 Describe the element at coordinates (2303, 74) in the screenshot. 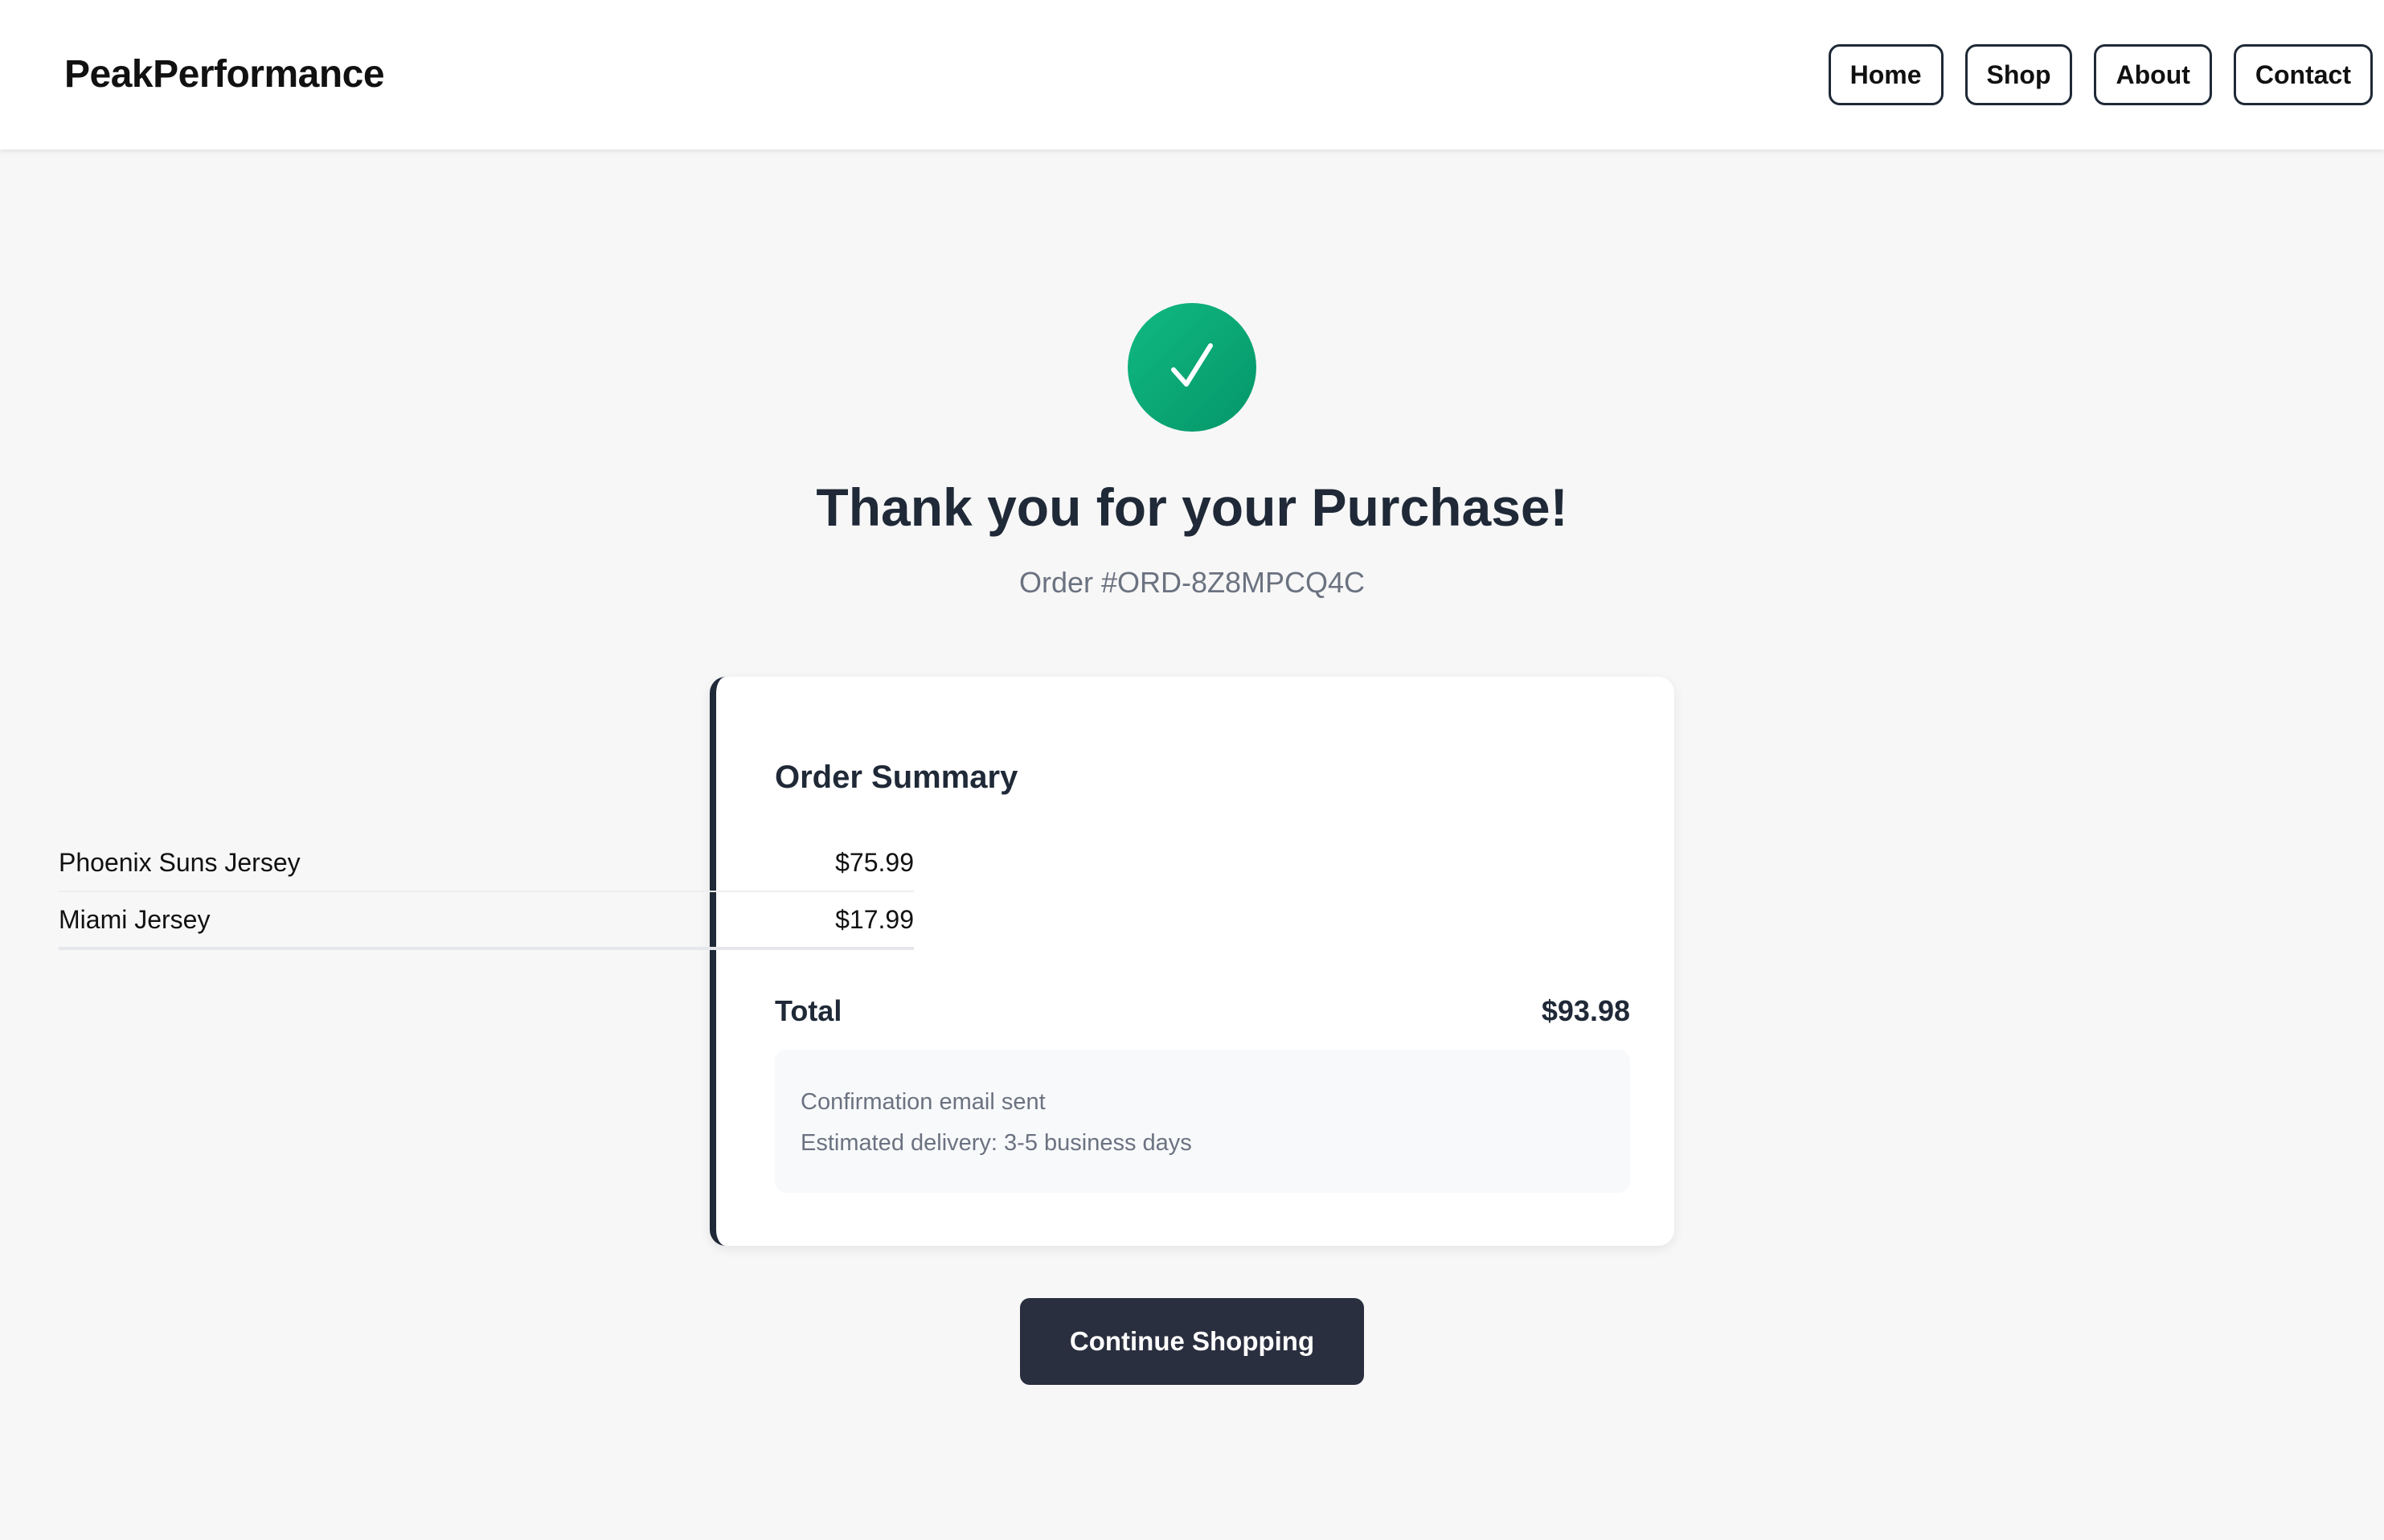

I see `nav-contact-button: Contact` at that location.